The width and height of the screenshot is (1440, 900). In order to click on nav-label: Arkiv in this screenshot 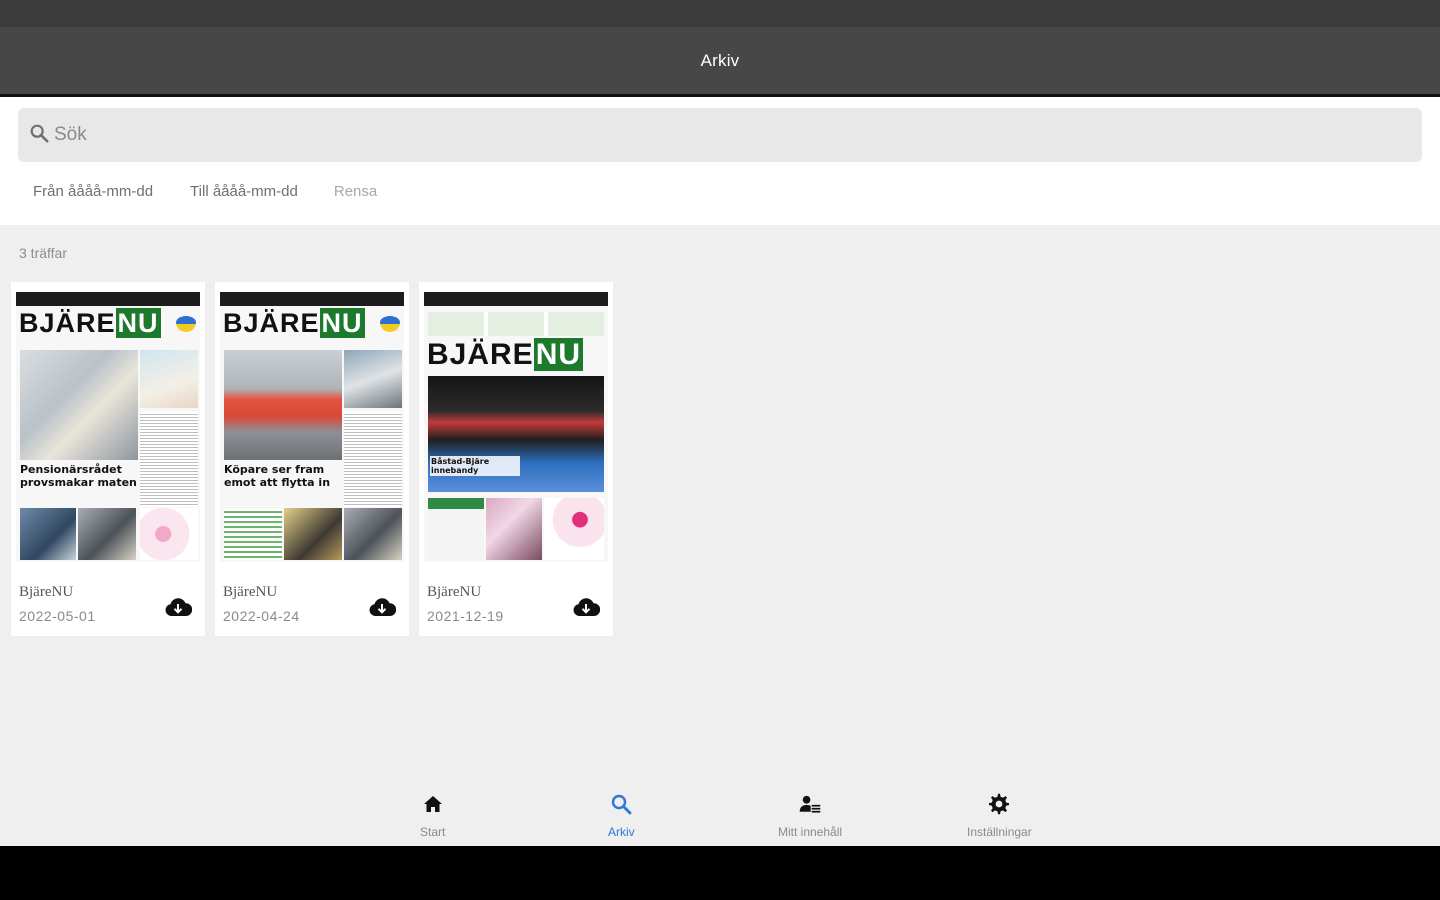, I will do `click(621, 832)`.